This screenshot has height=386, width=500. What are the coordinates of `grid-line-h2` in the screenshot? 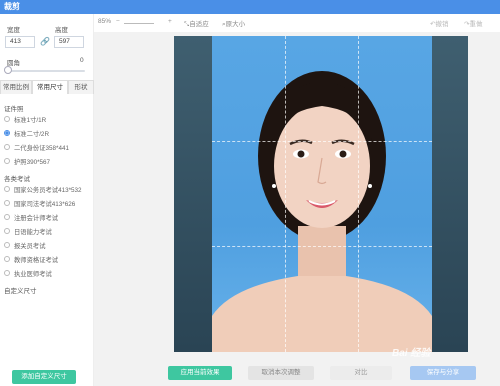 It's located at (322, 246).